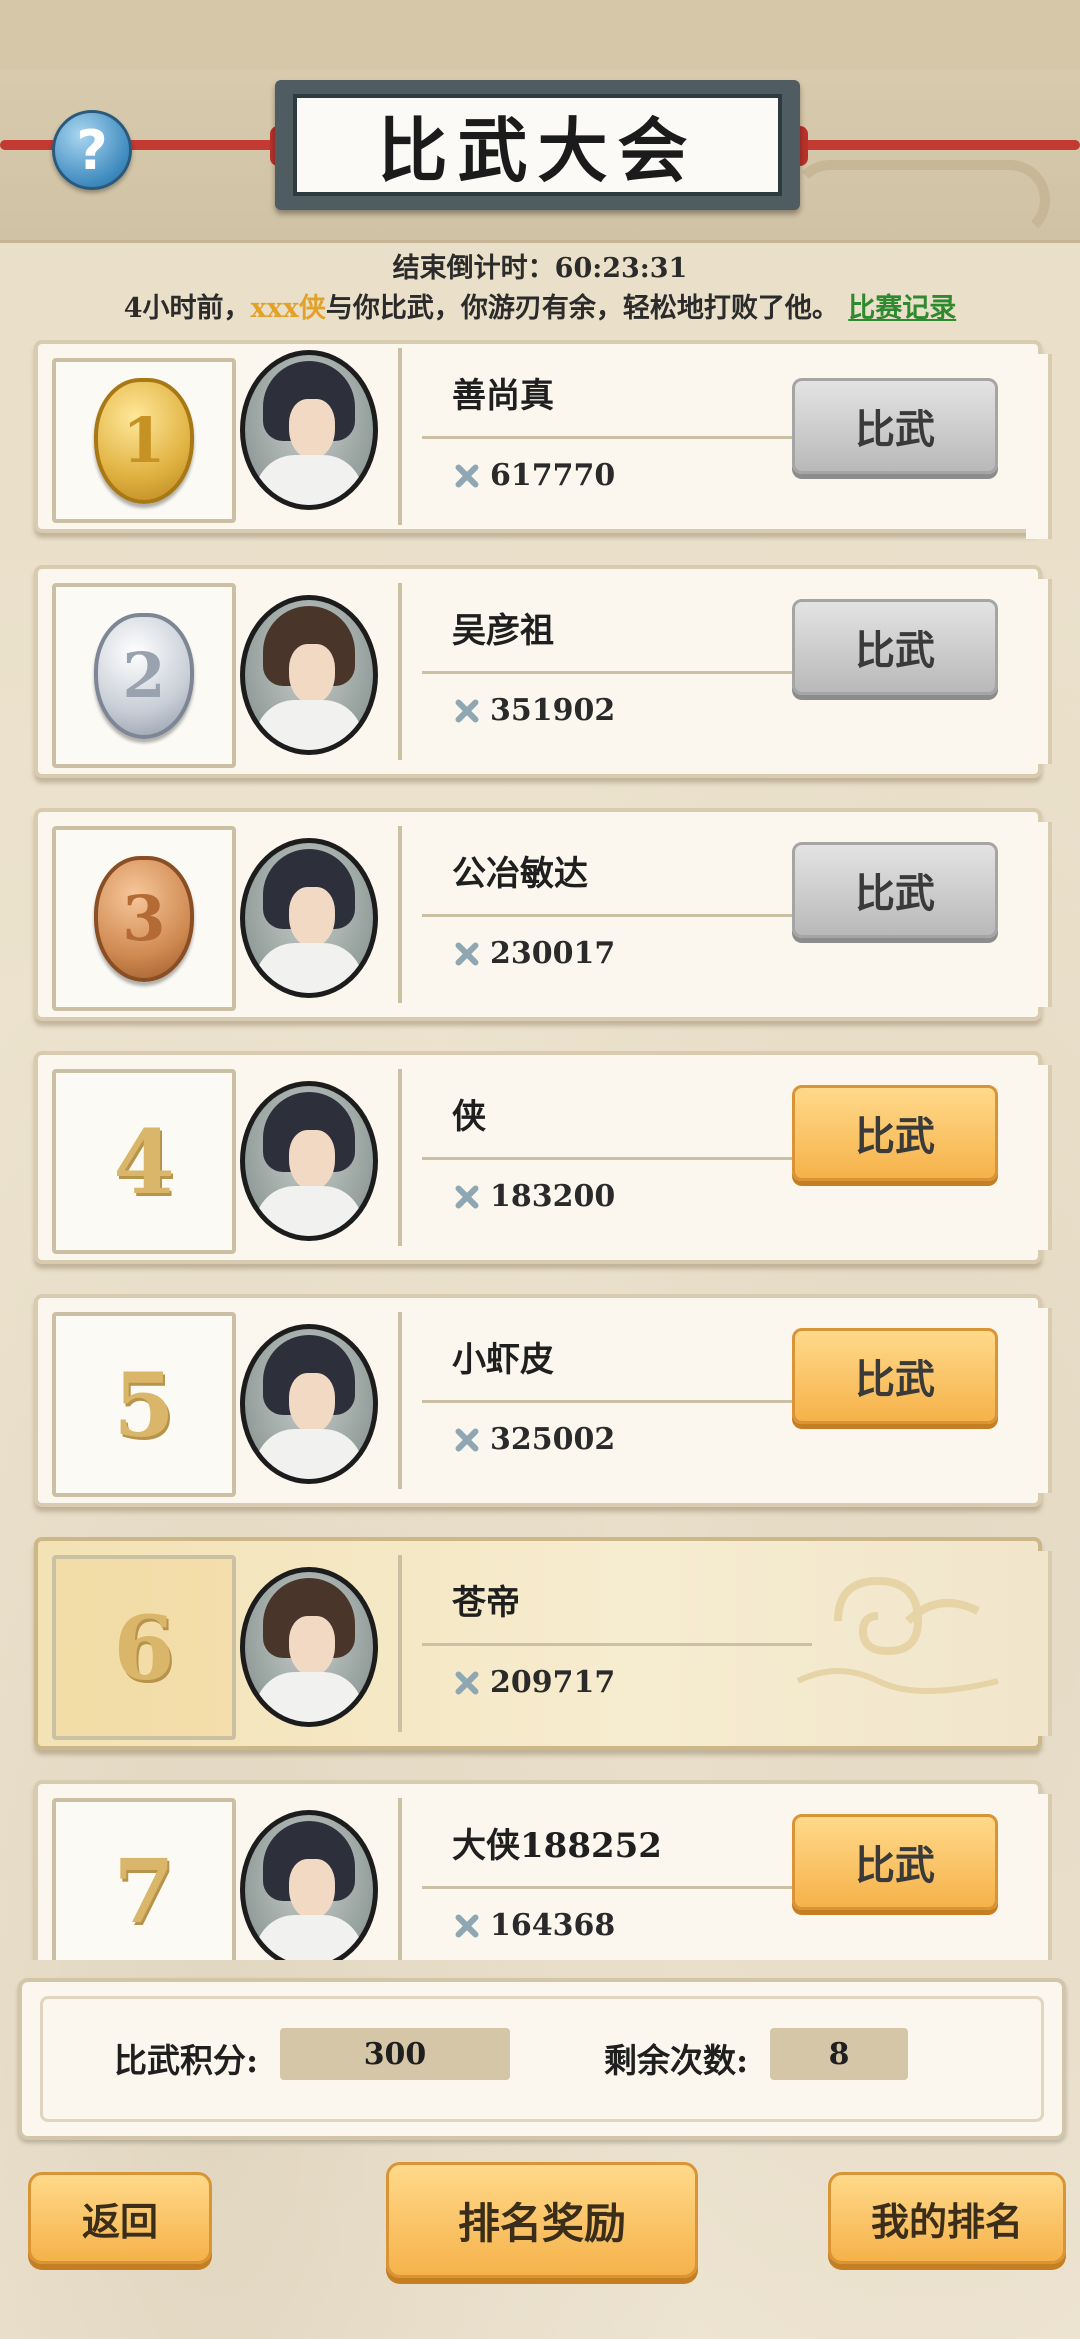  Describe the element at coordinates (542, 2059) in the screenshot. I see `stats-panel: 比武积分: 300 剩余次数: 8` at that location.